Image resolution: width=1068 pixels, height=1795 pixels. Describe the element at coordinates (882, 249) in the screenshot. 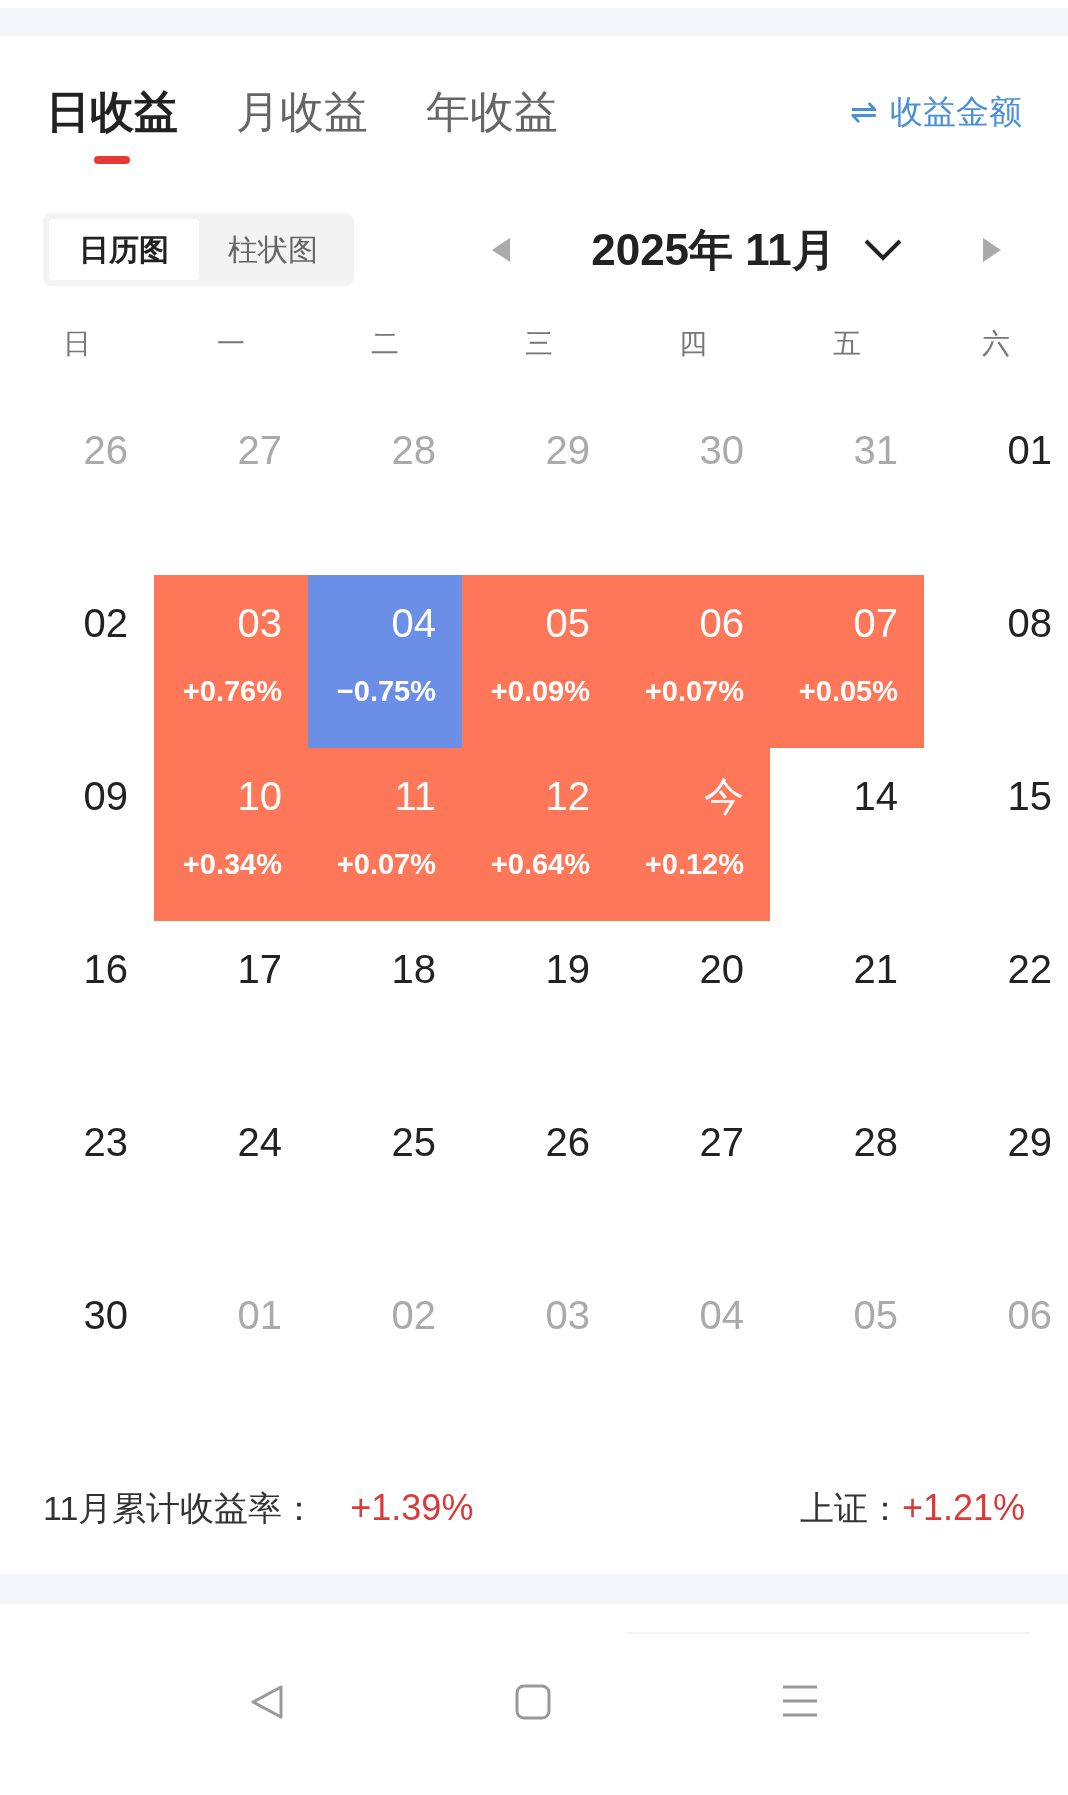

I see `chevron-down-icon` at that location.